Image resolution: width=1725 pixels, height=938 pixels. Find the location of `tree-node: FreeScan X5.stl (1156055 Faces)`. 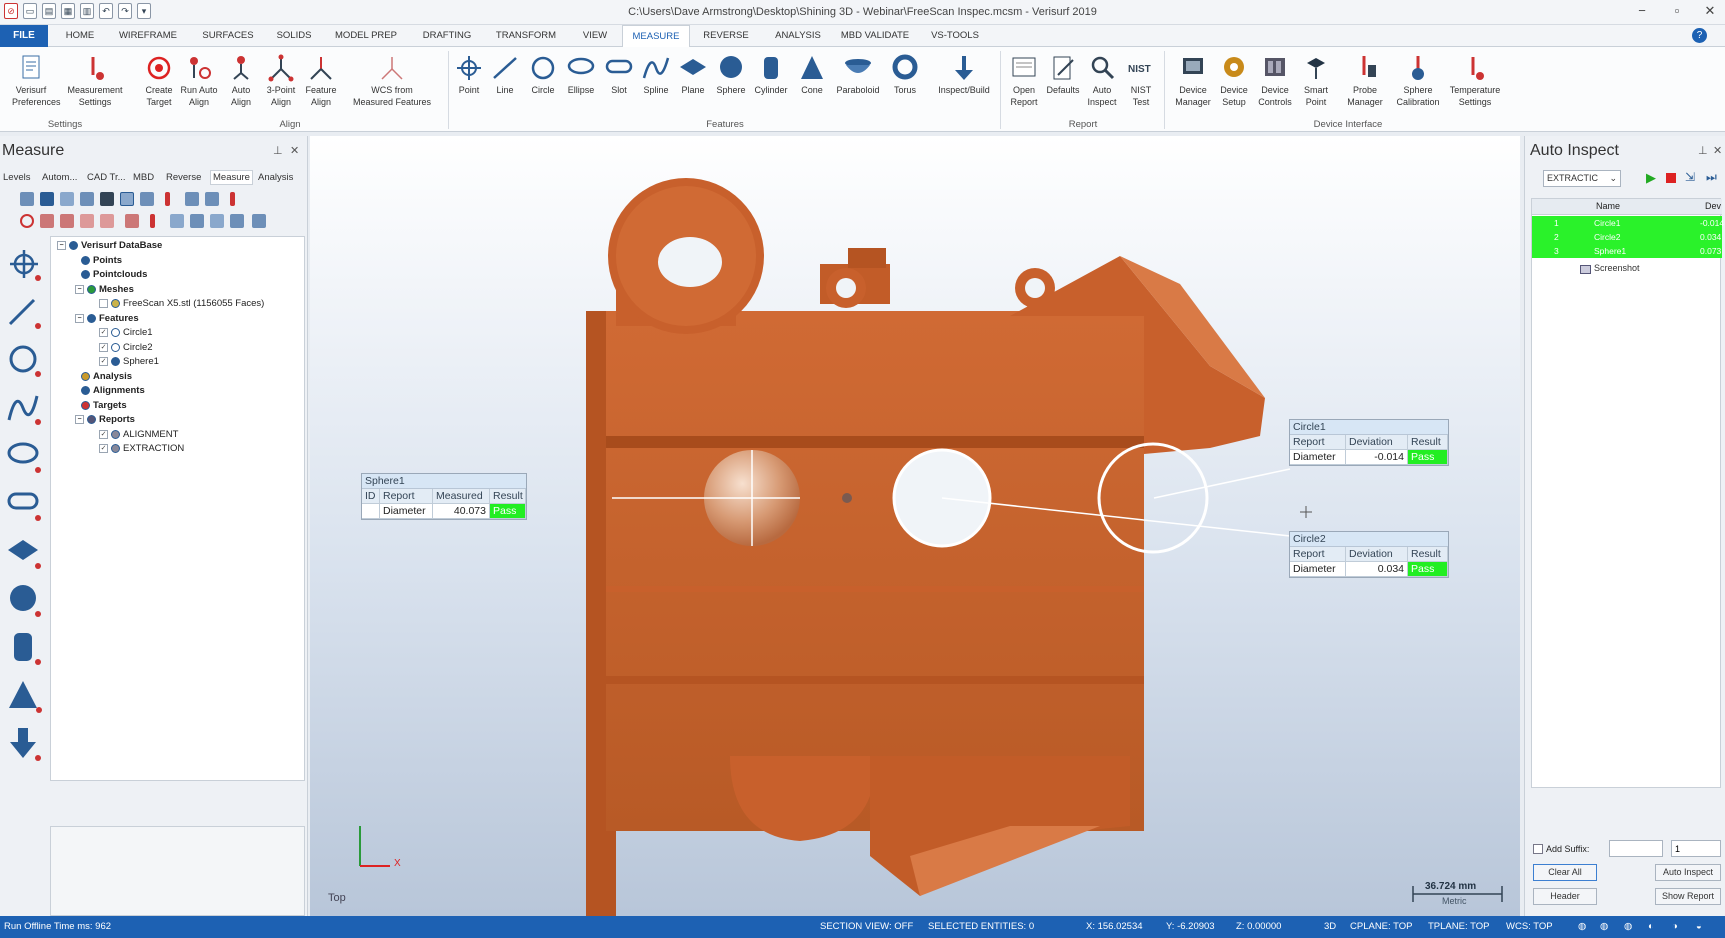

tree-node: FreeScan X5.stl (1156055 Faces) is located at coordinates (181, 303).